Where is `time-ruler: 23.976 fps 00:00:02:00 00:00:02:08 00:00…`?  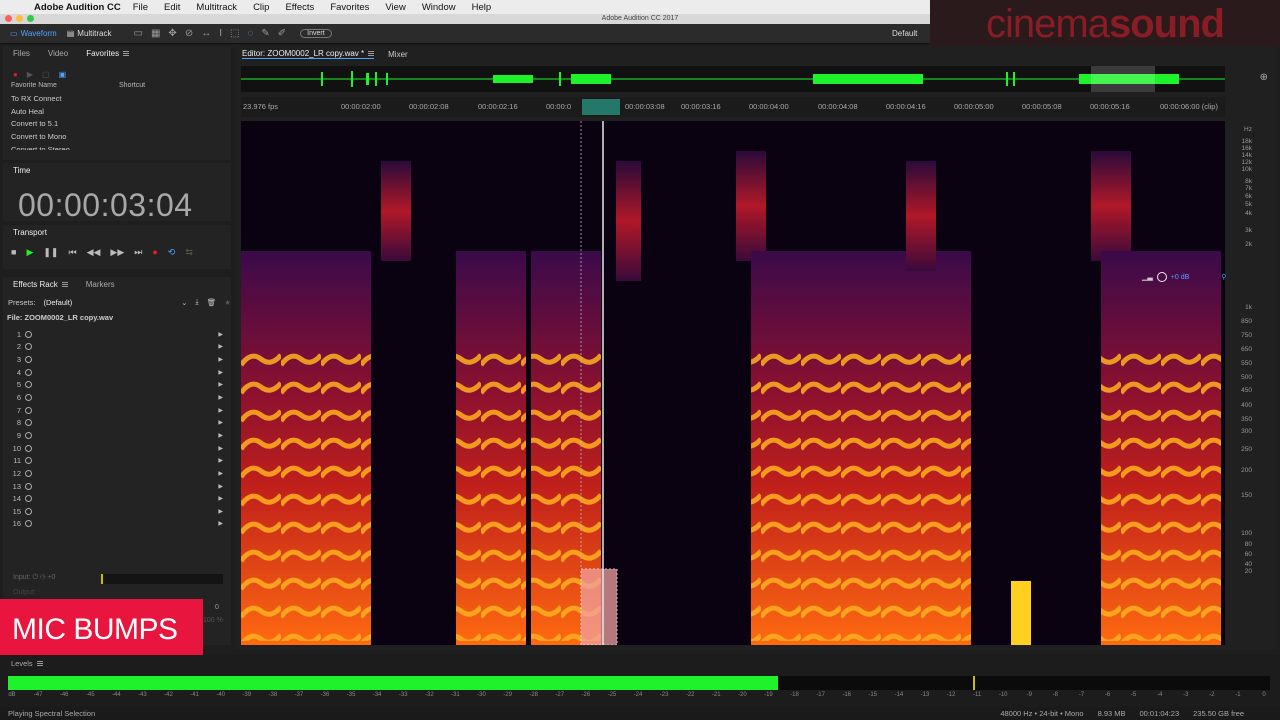 time-ruler: 23.976 fps 00:00:02:00 00:00:02:08 00:00… is located at coordinates (733, 107).